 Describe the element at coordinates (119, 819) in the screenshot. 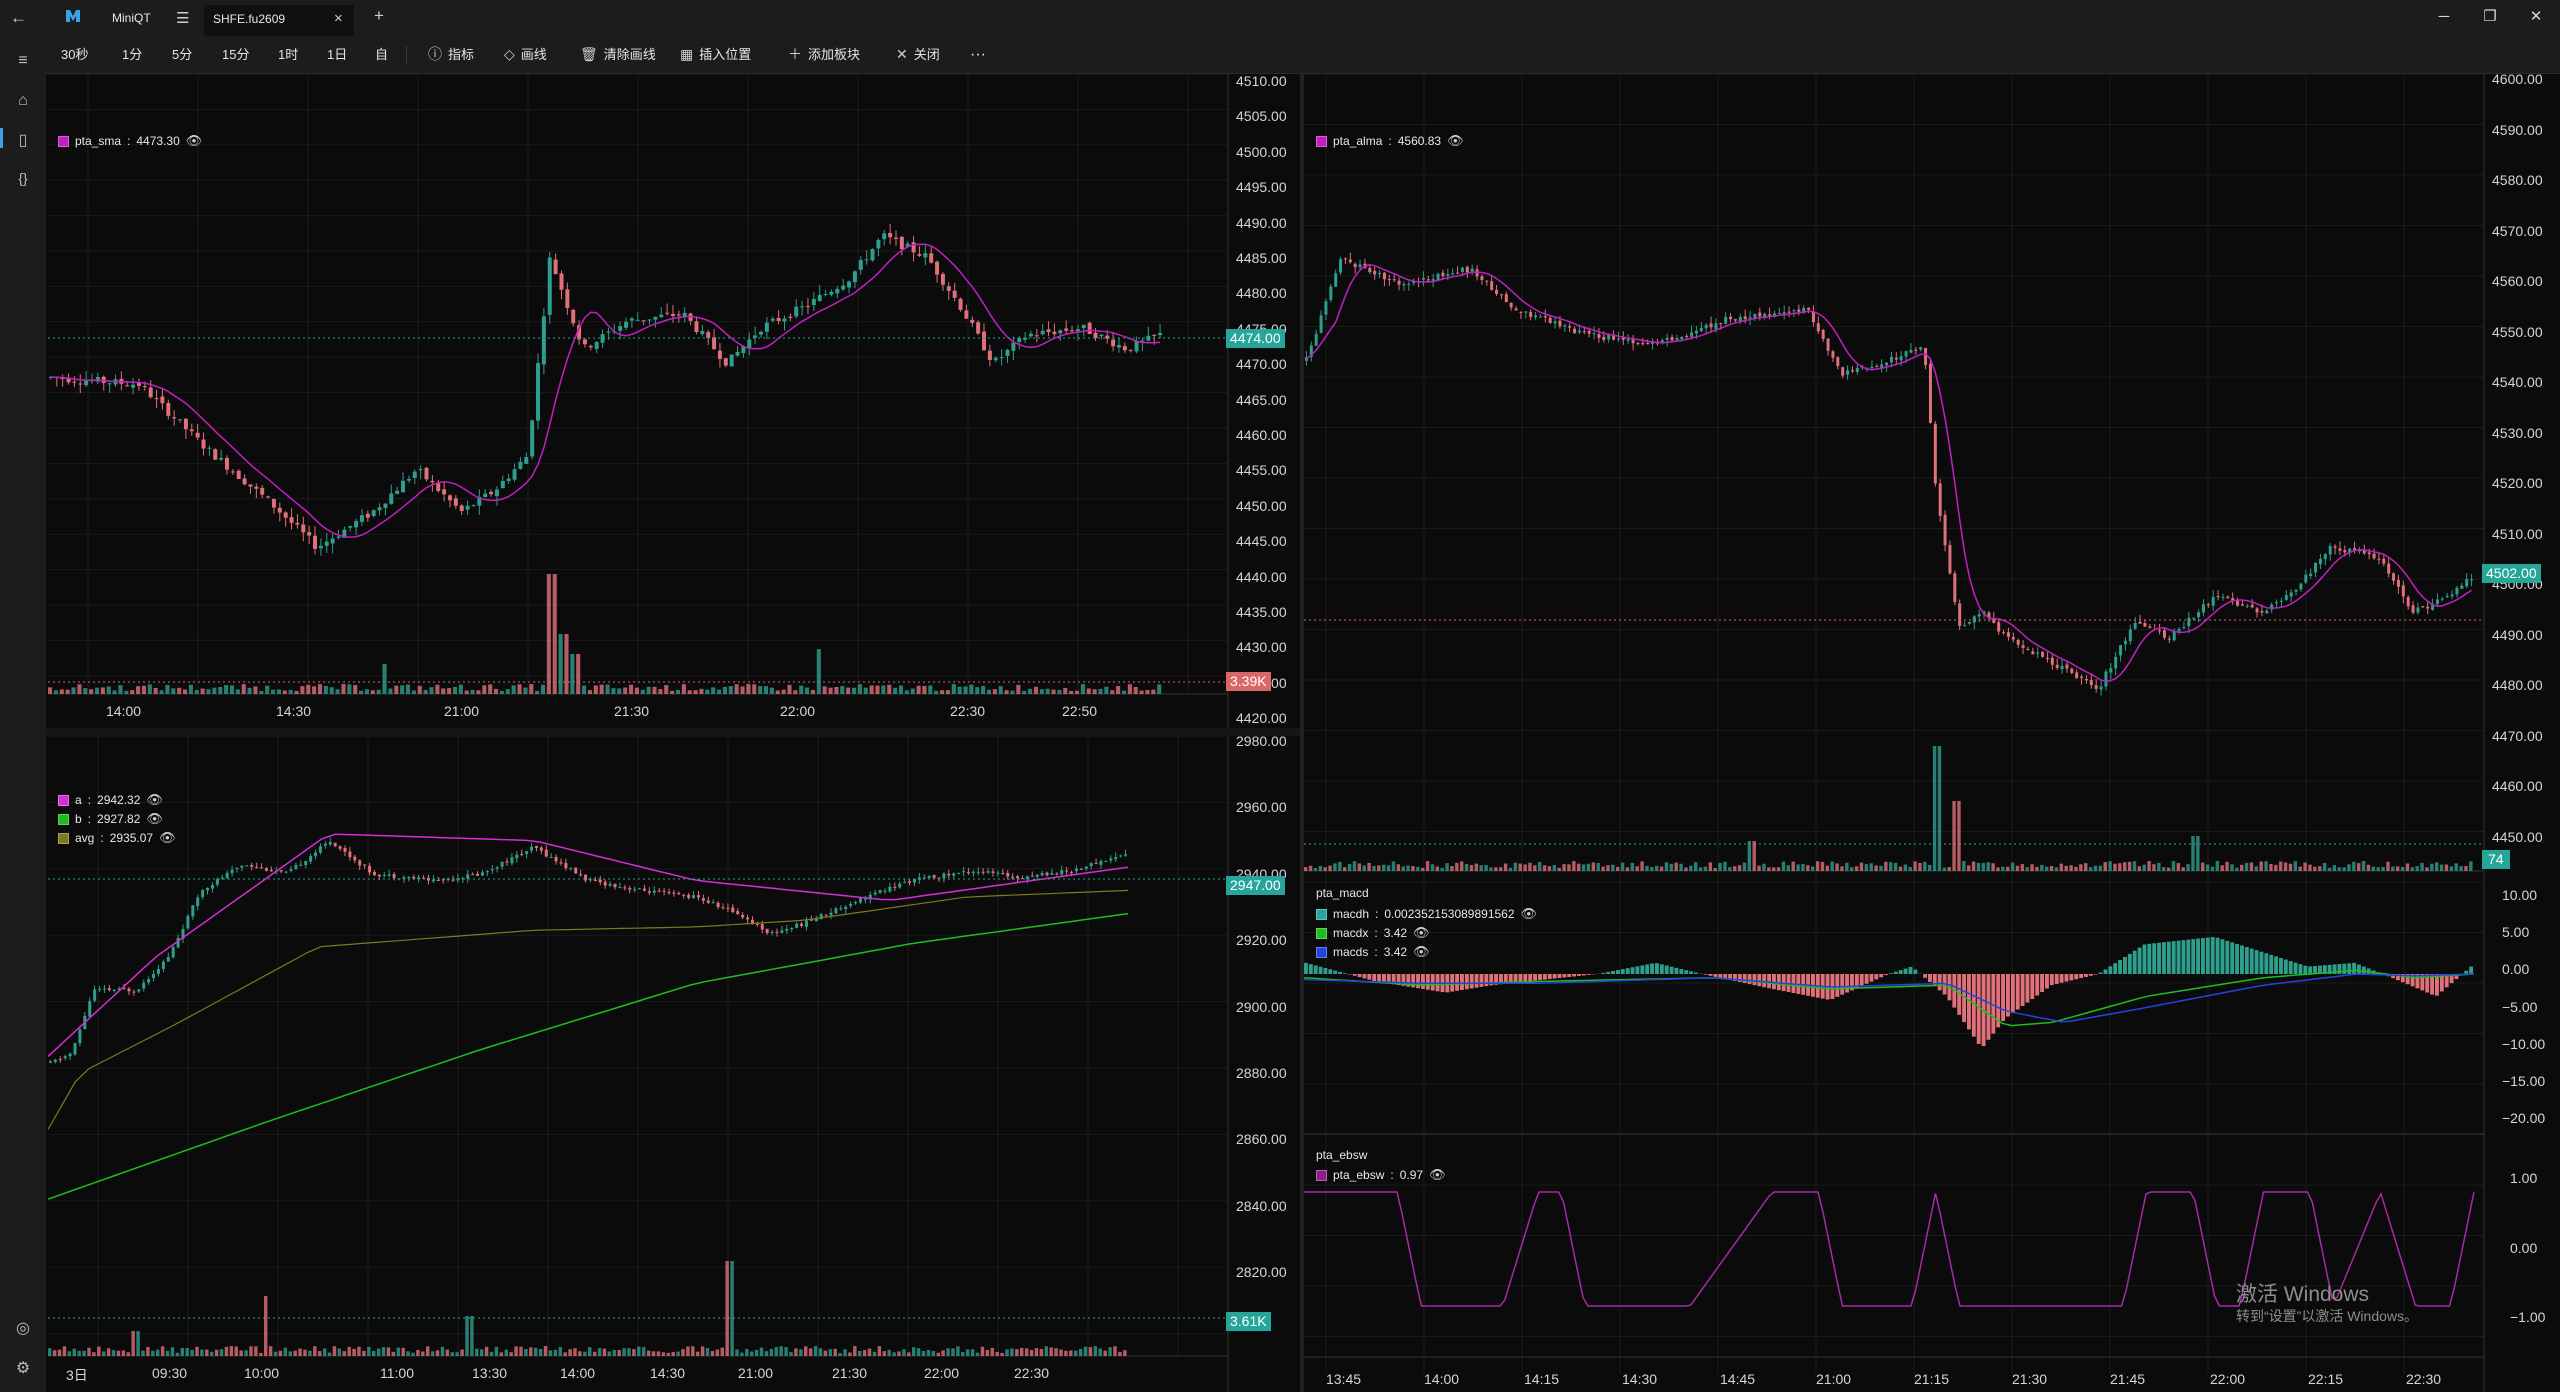

I see `legend-value: 2927.82` at that location.